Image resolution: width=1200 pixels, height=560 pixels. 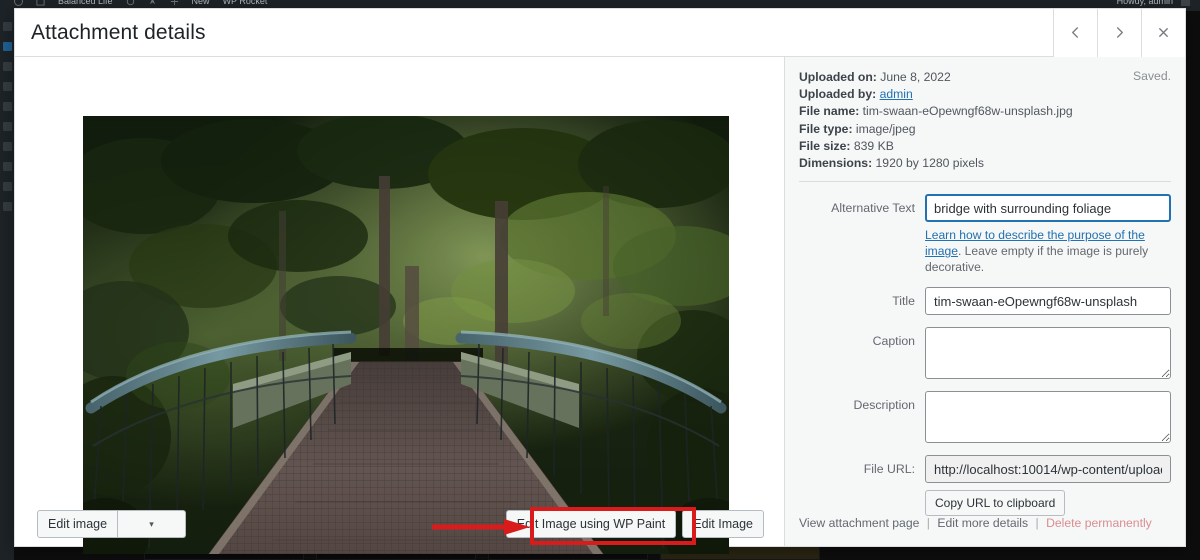 I want to click on sidebar-icon-users, so click(x=7, y=146).